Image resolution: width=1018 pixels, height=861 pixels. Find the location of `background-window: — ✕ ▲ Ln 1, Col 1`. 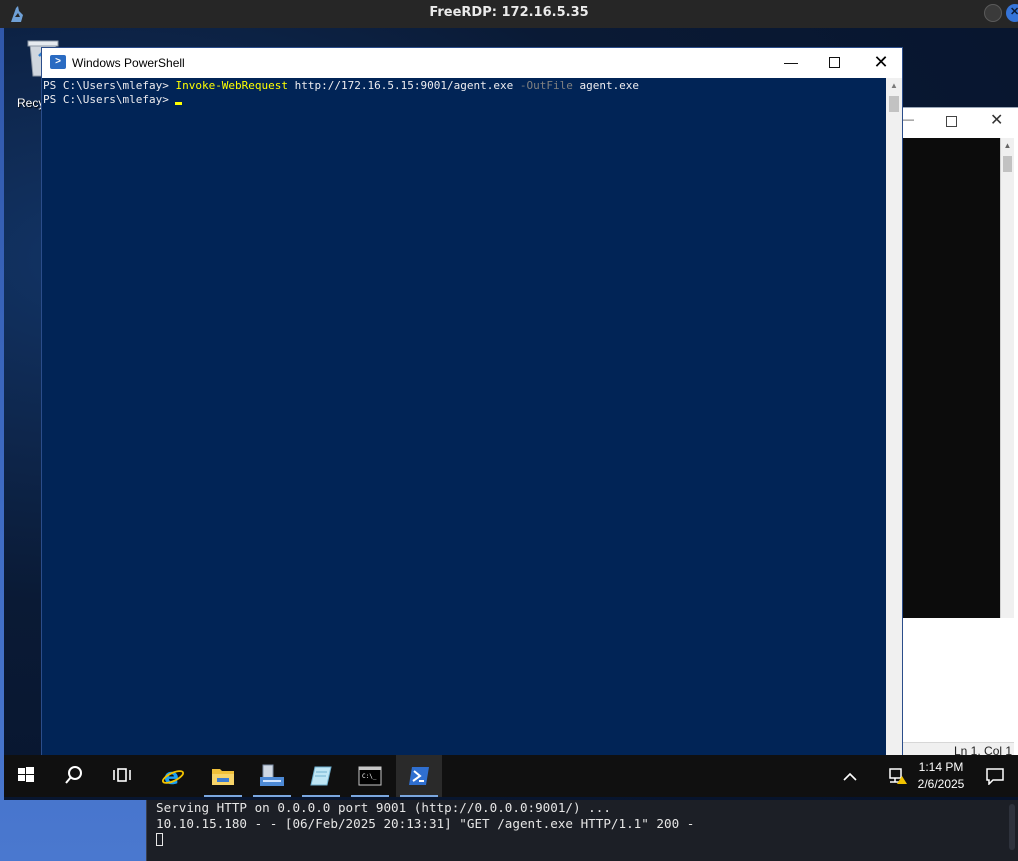

background-window: — ✕ ▲ Ln 1, Col 1 is located at coordinates (956, 432).